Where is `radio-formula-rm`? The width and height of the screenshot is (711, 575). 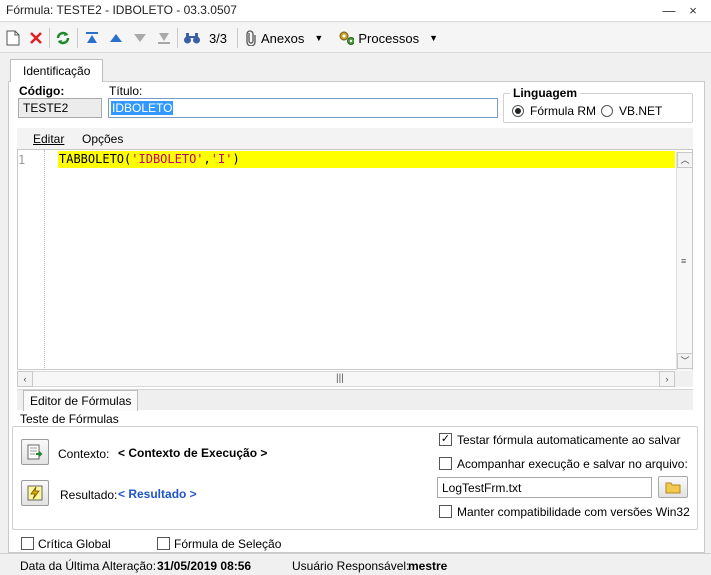
radio-formula-rm is located at coordinates (518, 111).